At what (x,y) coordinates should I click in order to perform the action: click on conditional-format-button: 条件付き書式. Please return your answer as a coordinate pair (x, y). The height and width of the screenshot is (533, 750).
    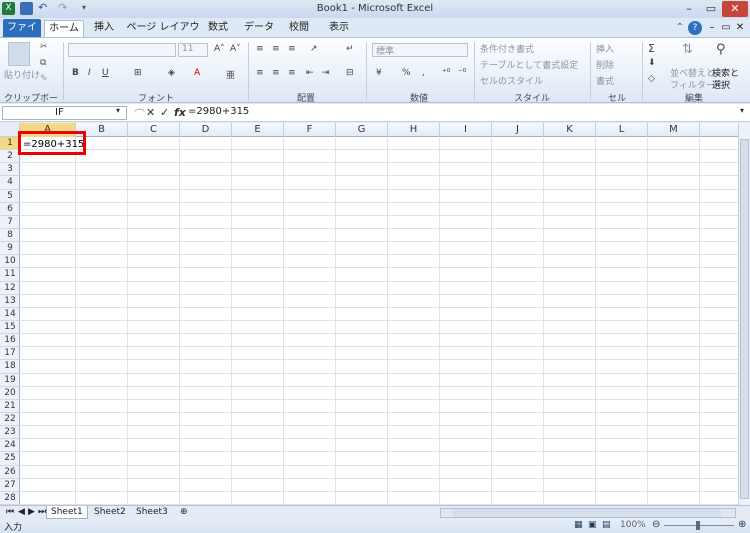
    Looking at the image, I should click on (507, 48).